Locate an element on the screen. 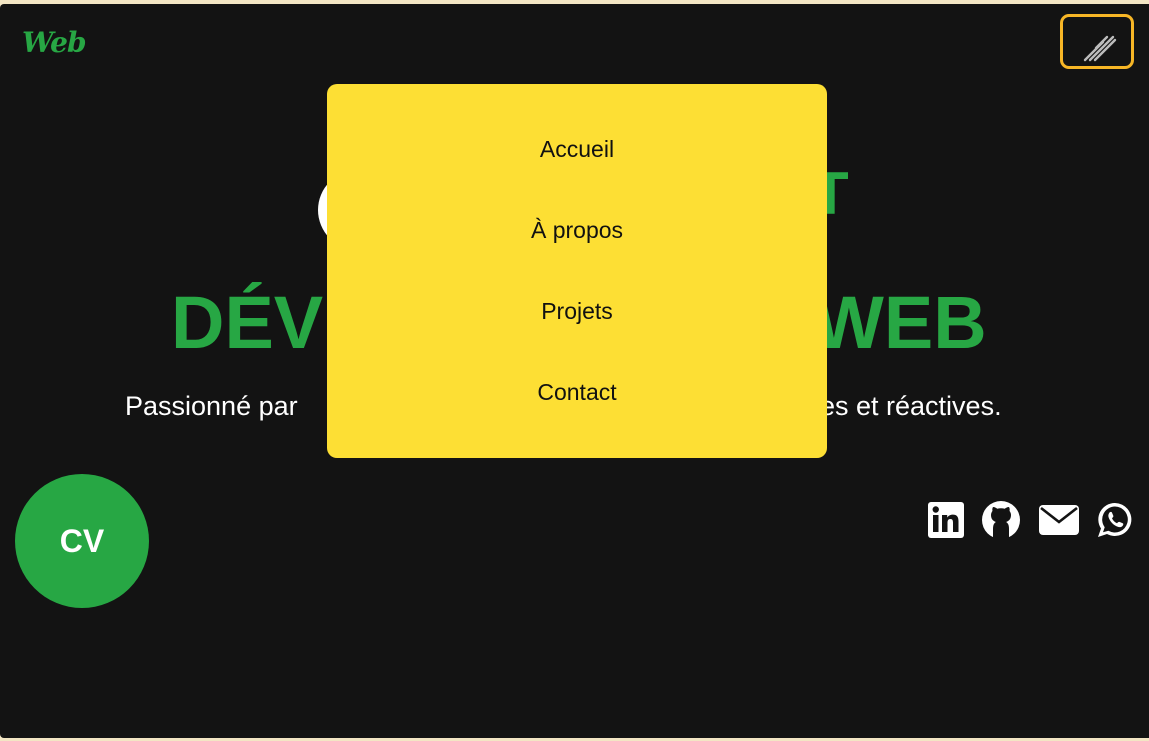 The width and height of the screenshot is (1149, 741). menu-item-projets: Projets is located at coordinates (577, 311).